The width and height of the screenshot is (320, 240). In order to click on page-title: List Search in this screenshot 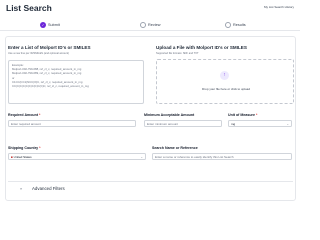, I will do `click(29, 8)`.